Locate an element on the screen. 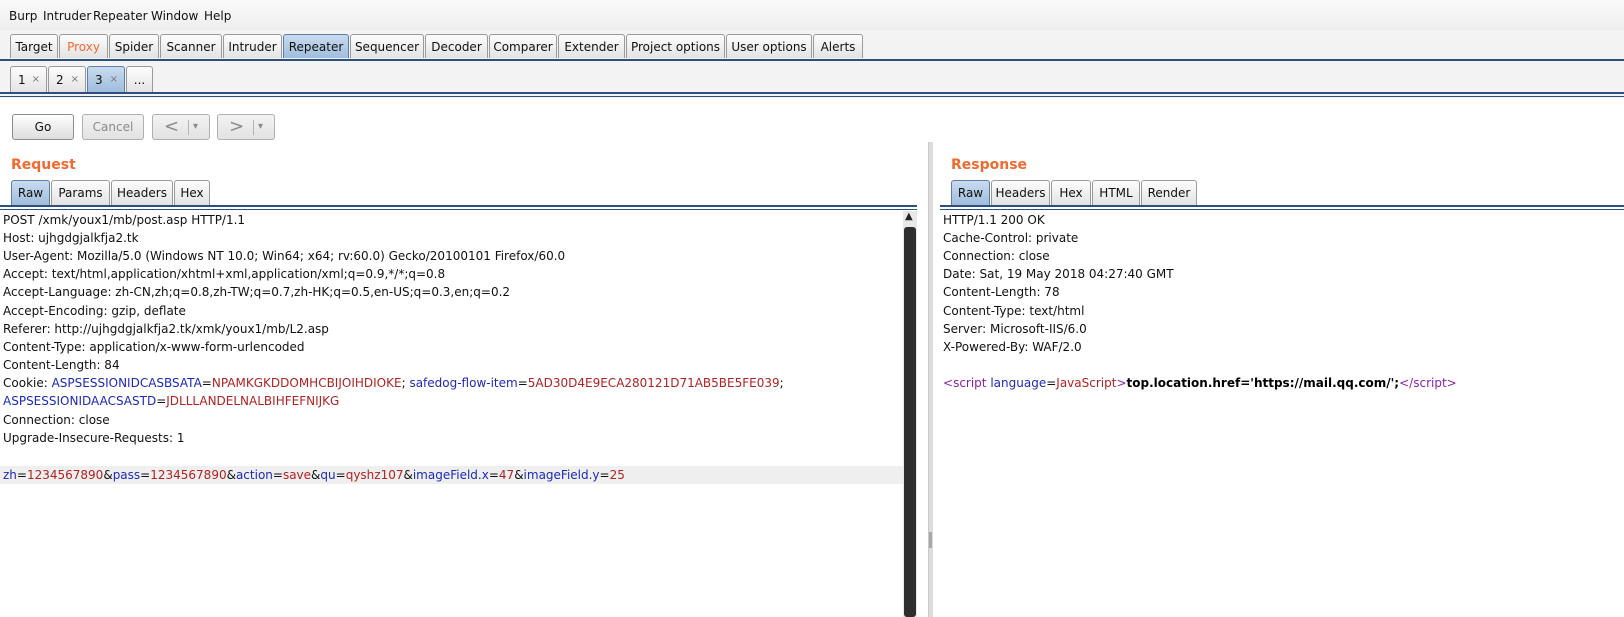 Image resolution: width=1624 pixels, height=617 pixels. tab-sequencer: Sequencer is located at coordinates (387, 46).